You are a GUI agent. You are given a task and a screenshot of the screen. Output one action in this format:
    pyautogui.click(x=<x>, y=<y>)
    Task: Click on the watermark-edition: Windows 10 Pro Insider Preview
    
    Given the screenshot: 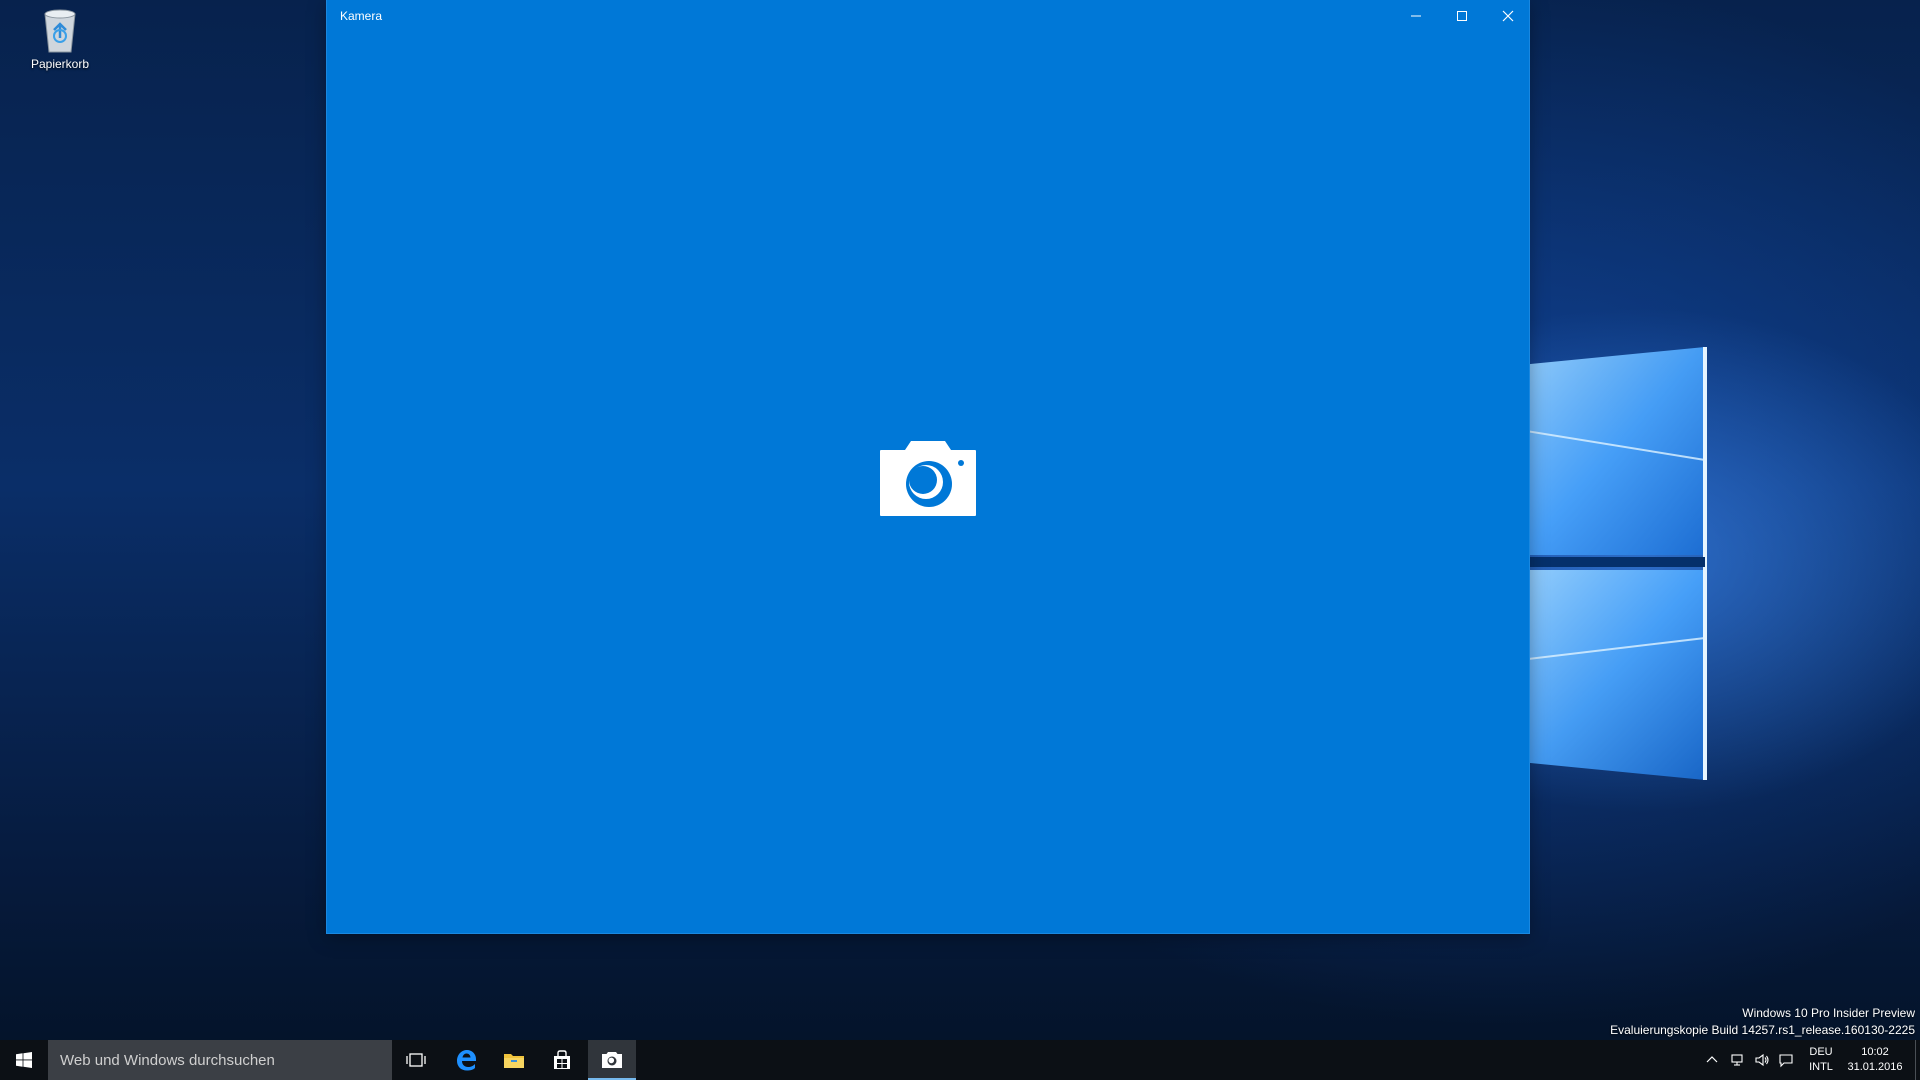 What is the action you would take?
    pyautogui.click(x=1828, y=1013)
    